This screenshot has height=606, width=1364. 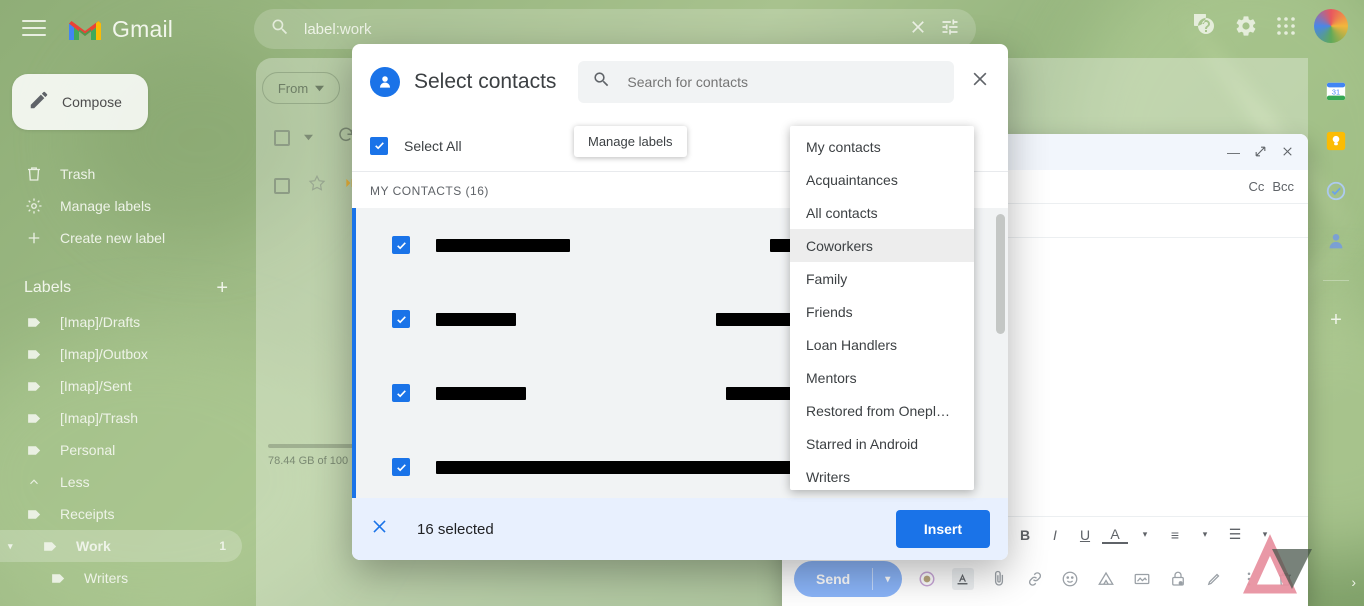 What do you see at coordinates (927, 579) in the screenshot?
I see `formatting-options-icon` at bounding box center [927, 579].